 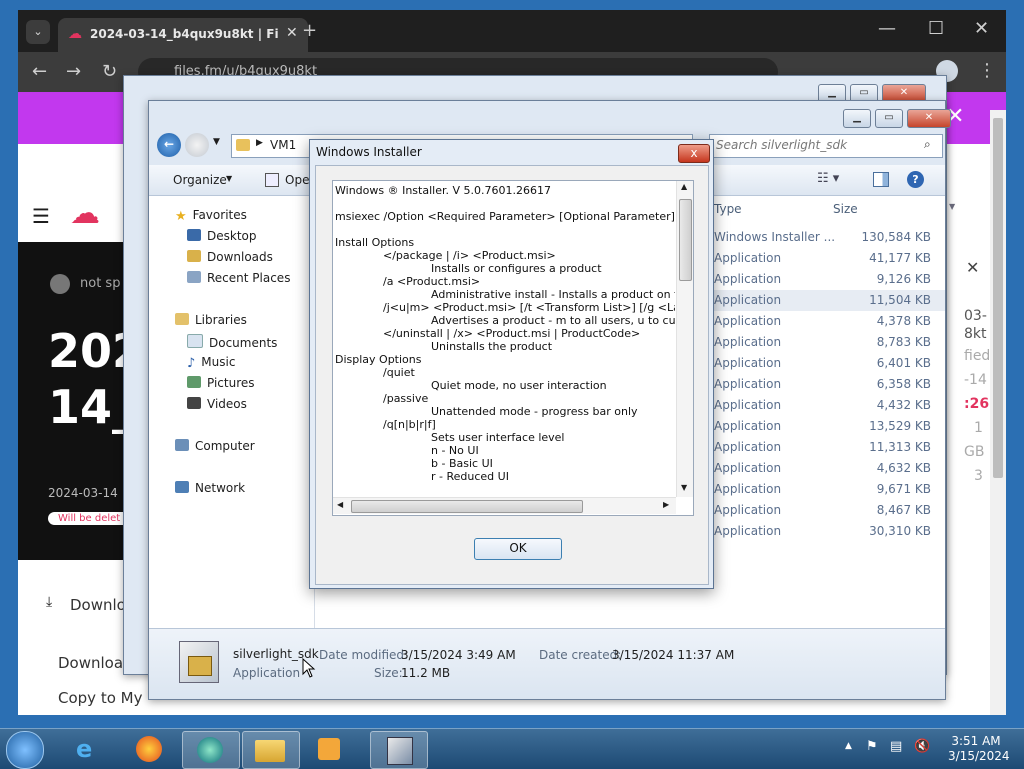 I want to click on copy-to-my-menu-item: Copy to My, so click(x=100, y=698).